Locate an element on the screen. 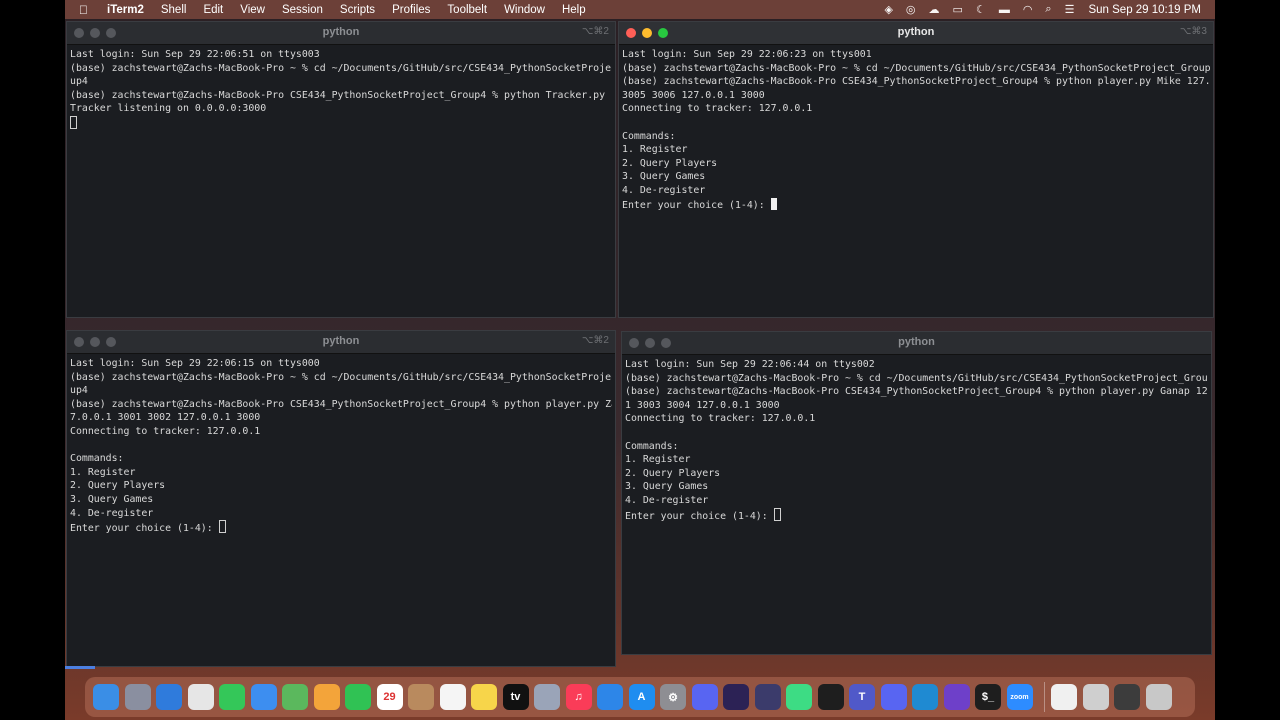 The width and height of the screenshot is (1280, 720). music-icon: ♫ is located at coordinates (578, 697).